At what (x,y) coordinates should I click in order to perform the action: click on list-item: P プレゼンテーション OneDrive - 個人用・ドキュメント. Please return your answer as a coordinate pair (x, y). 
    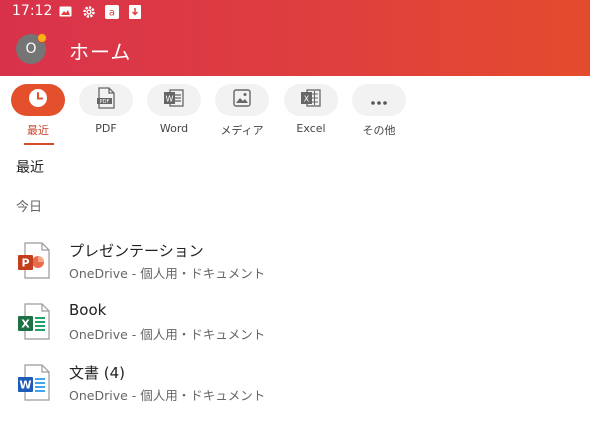
    Looking at the image, I should click on (295, 263).